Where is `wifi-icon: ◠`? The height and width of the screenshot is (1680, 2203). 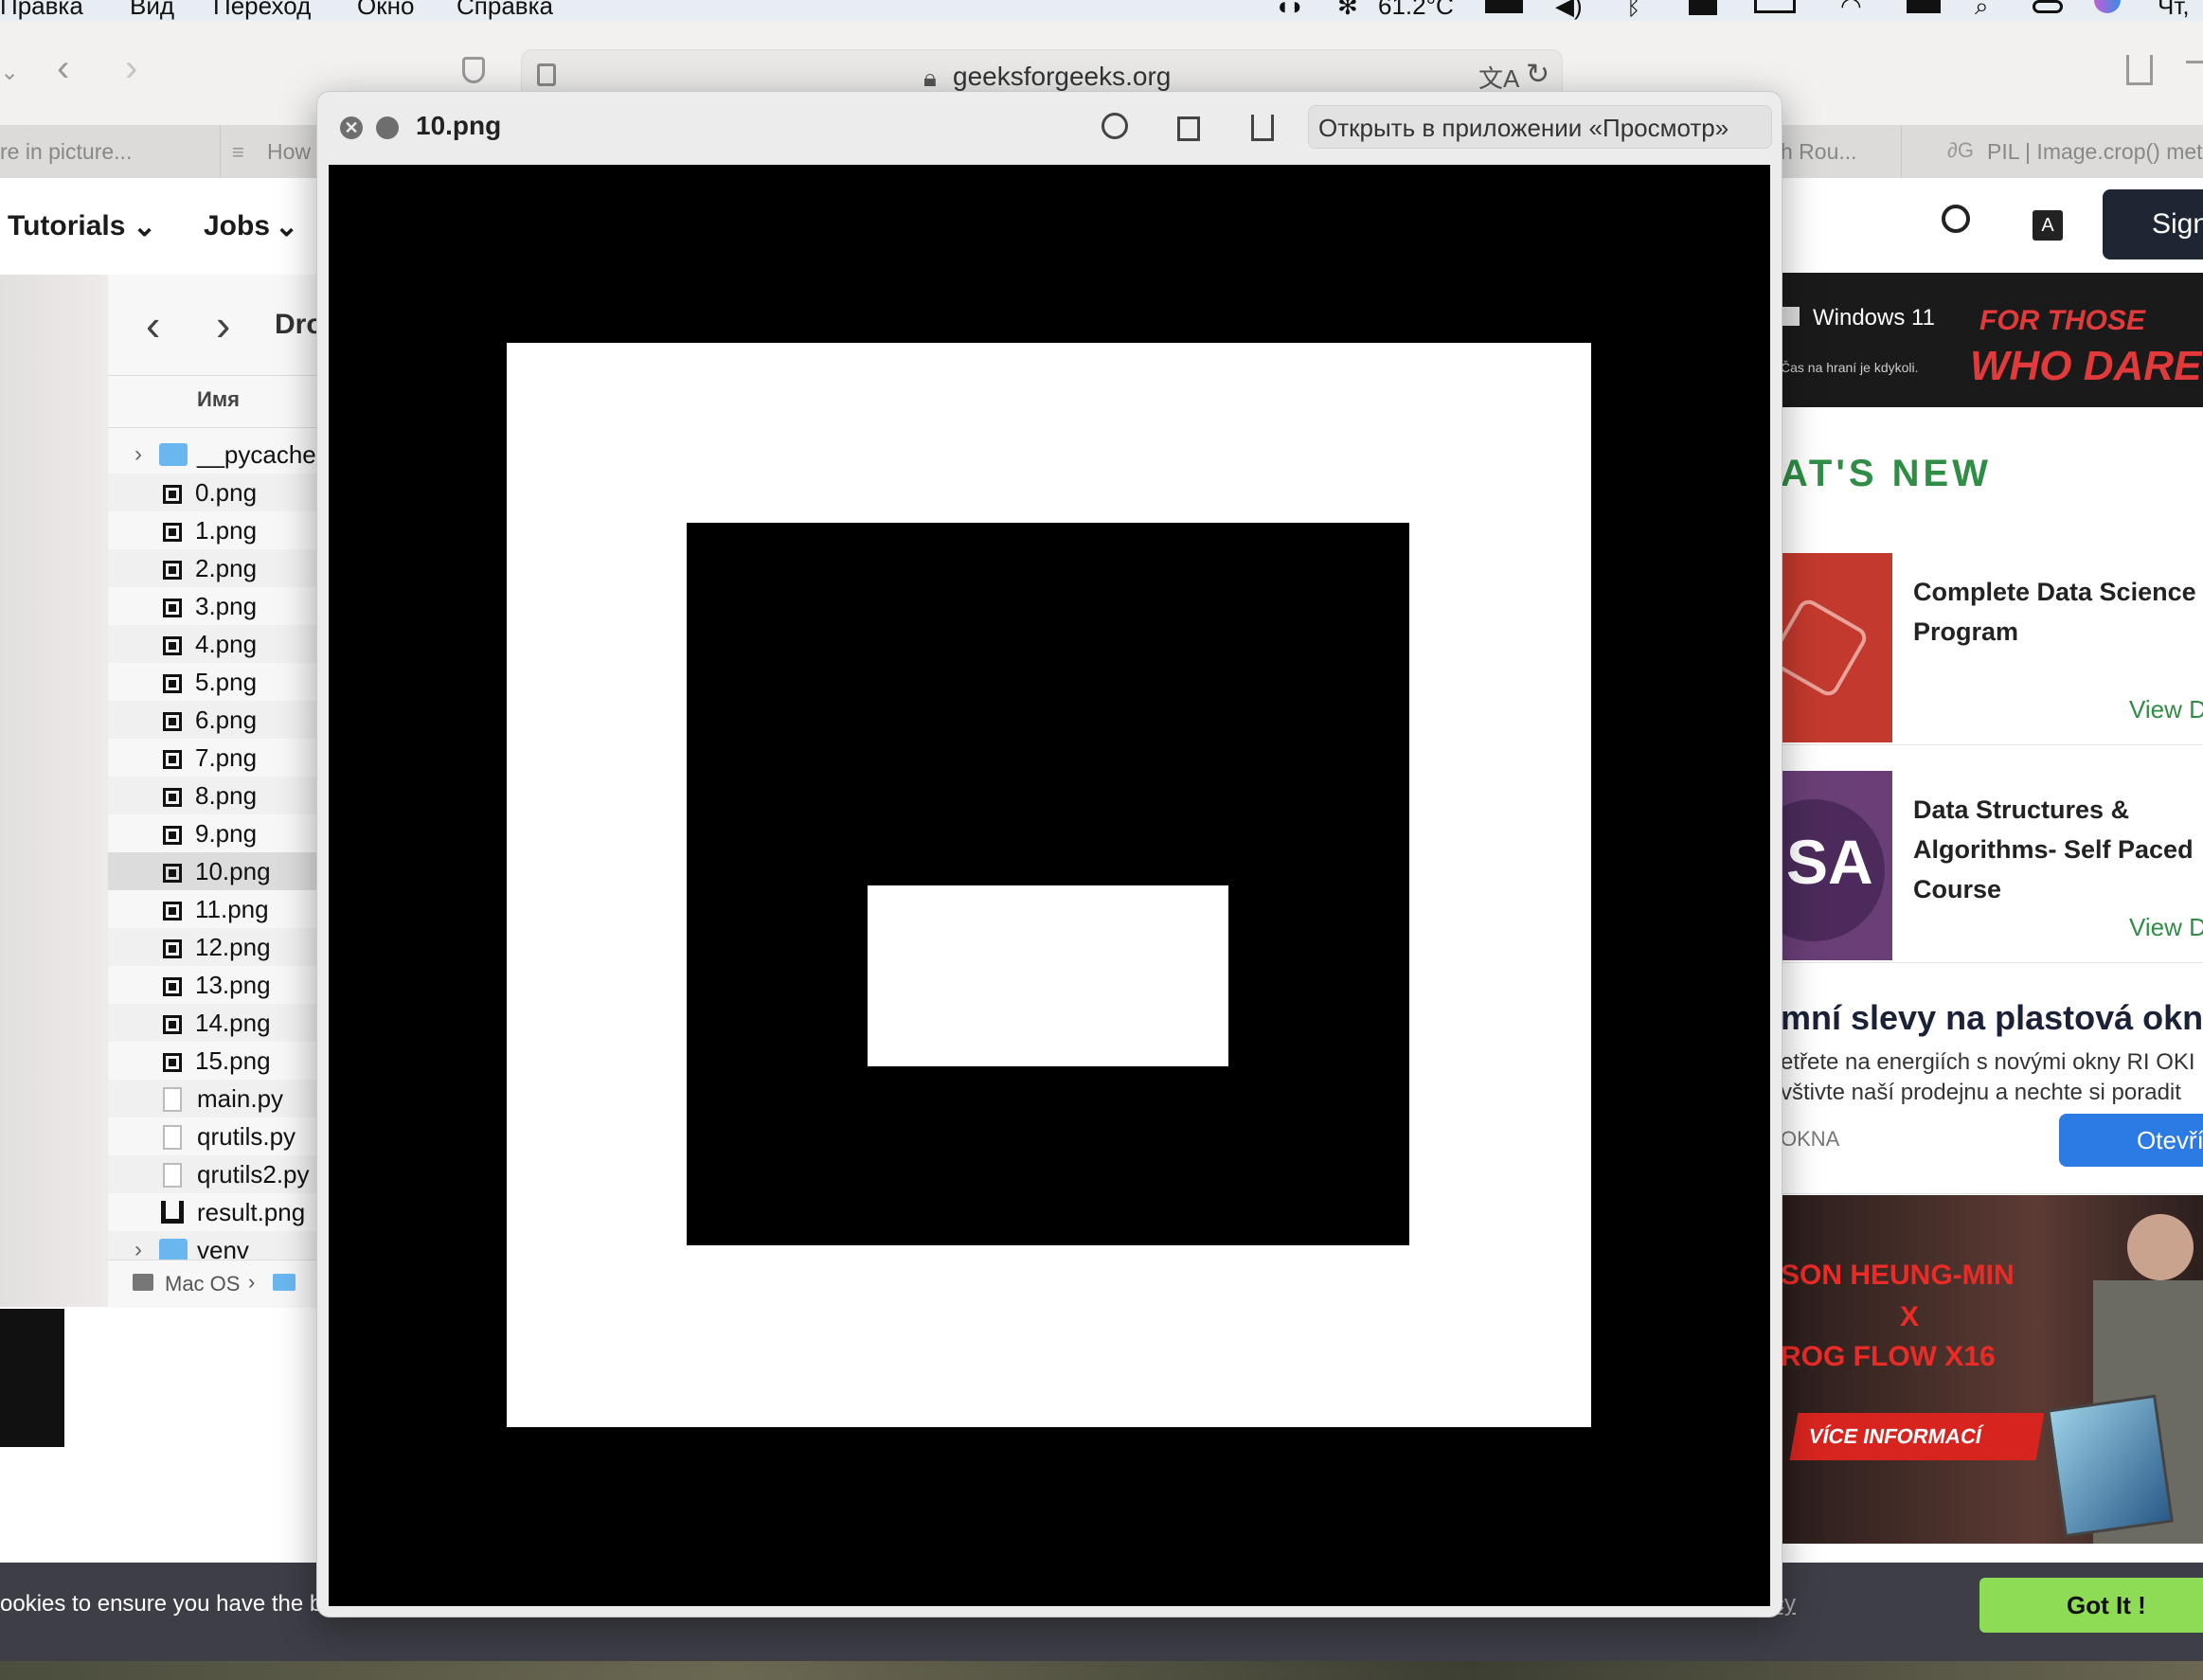 wifi-icon: ◠ is located at coordinates (1851, 10).